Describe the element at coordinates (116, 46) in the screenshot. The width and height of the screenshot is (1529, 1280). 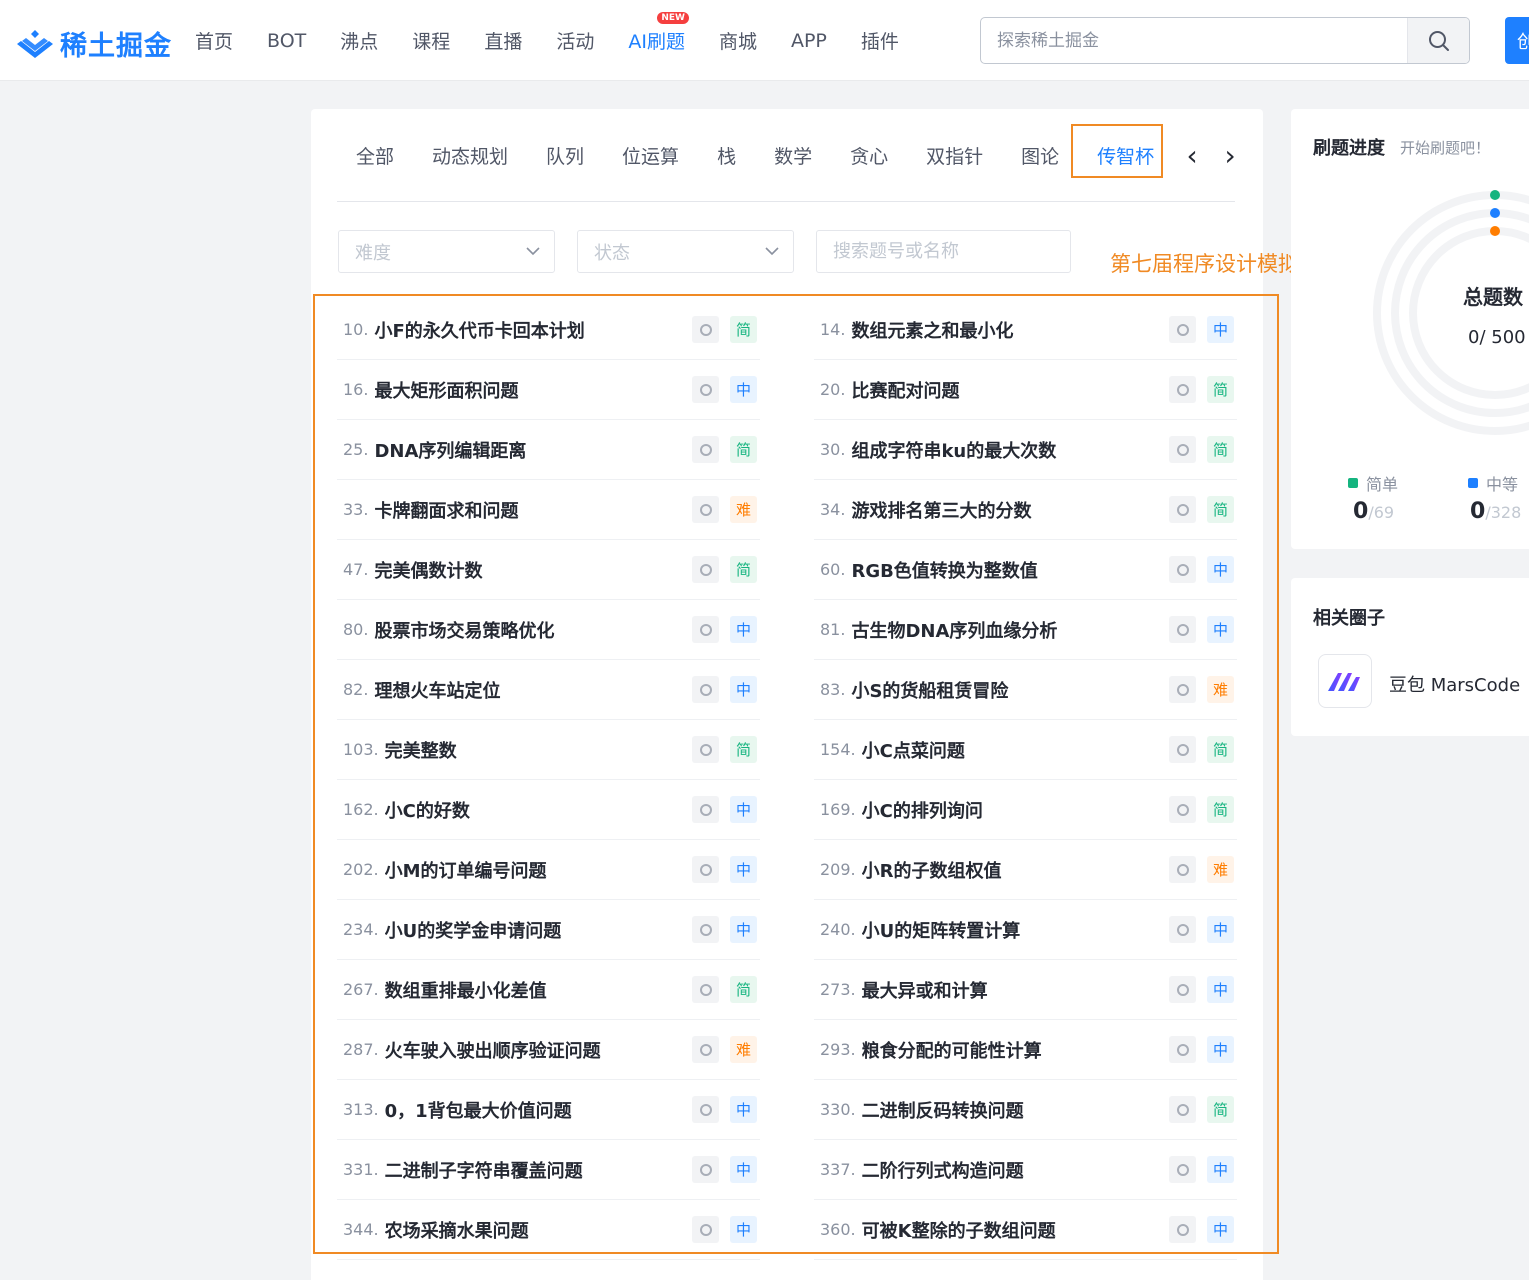
I see `logo-text: 稀土掘金` at that location.